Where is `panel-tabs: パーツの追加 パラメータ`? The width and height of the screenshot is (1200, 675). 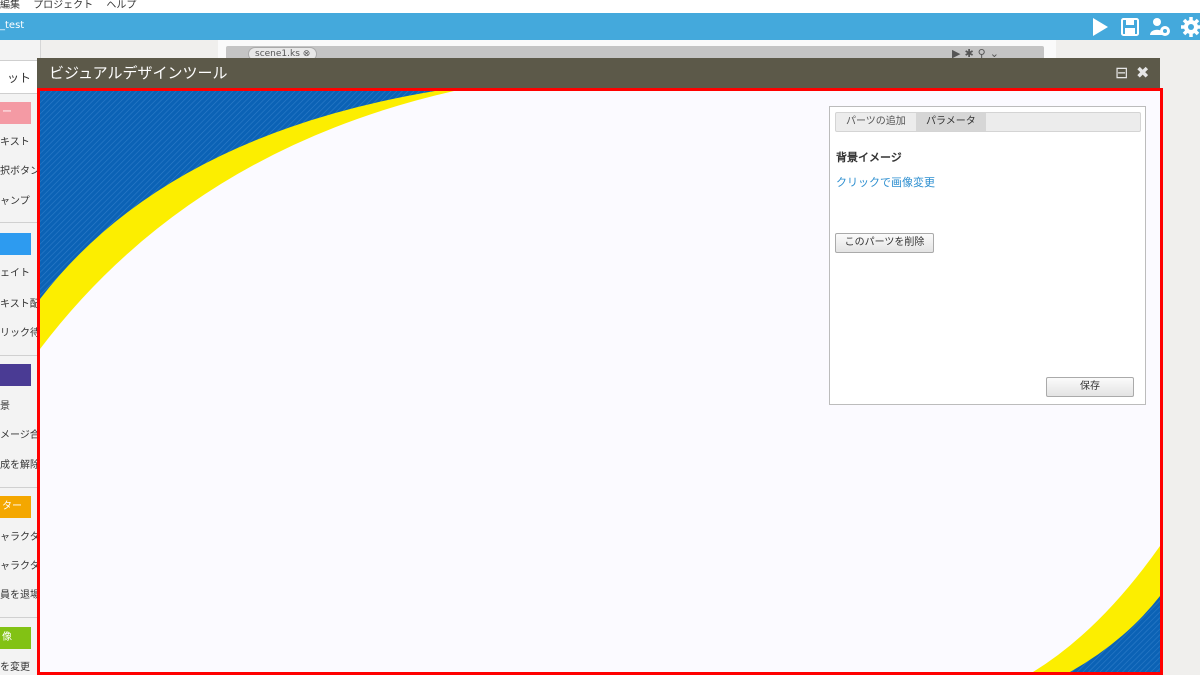 panel-tabs: パーツの追加 パラメータ is located at coordinates (988, 122).